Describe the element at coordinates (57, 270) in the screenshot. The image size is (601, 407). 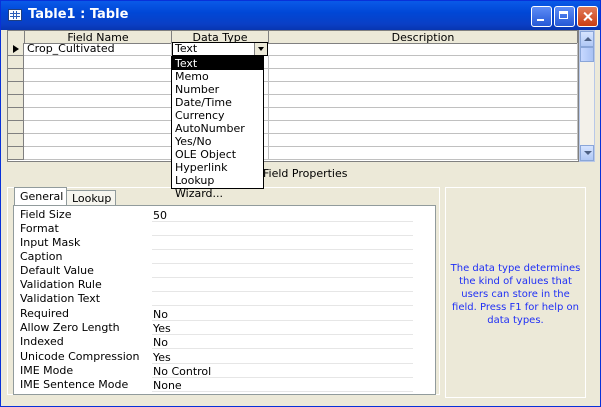
I see `property-label: Default Value` at that location.